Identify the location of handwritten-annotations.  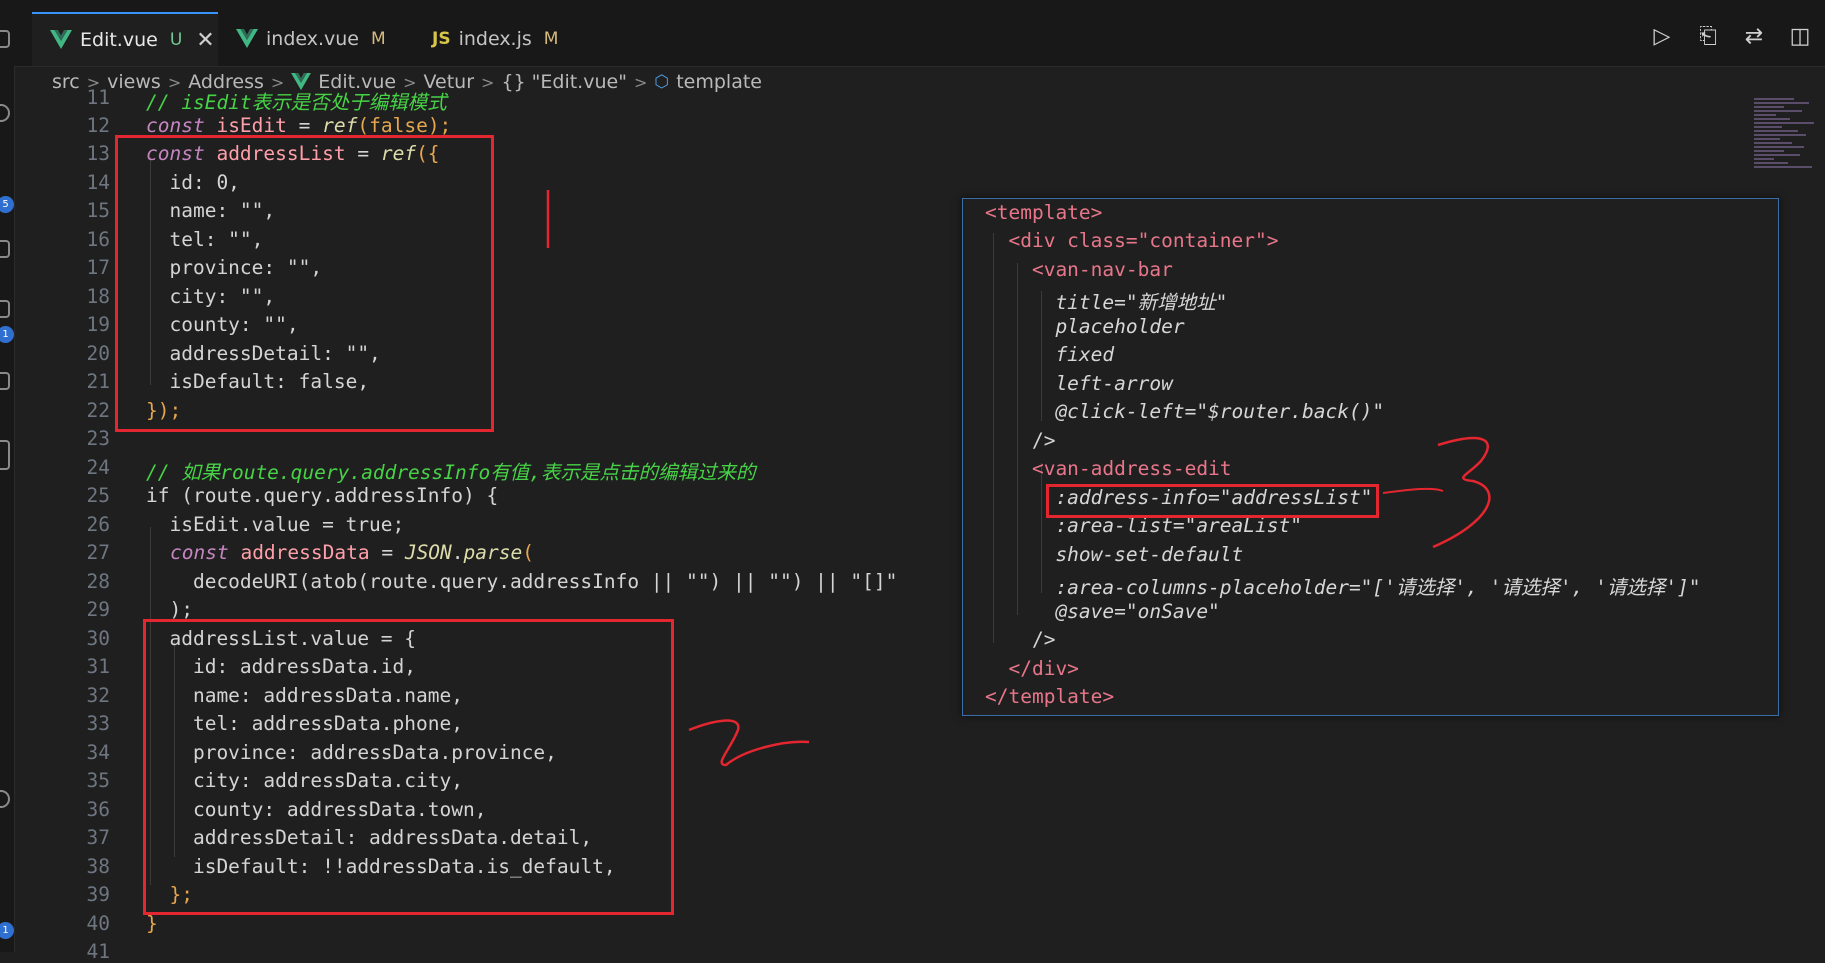
(1436, 492).